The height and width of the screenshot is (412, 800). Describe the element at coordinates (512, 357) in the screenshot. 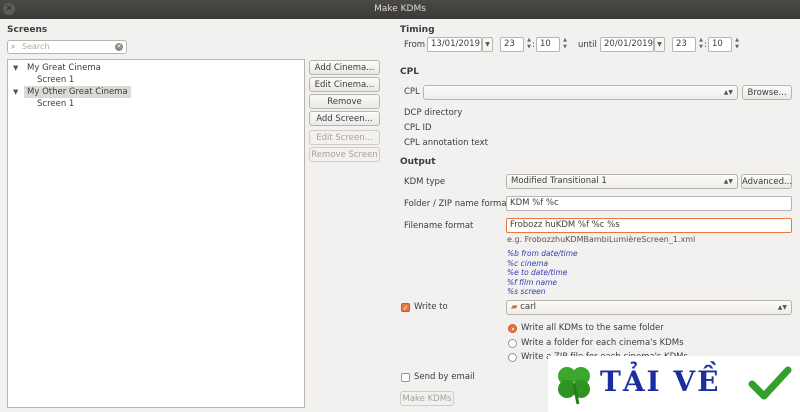

I see `radio-zip-per-cinema` at that location.